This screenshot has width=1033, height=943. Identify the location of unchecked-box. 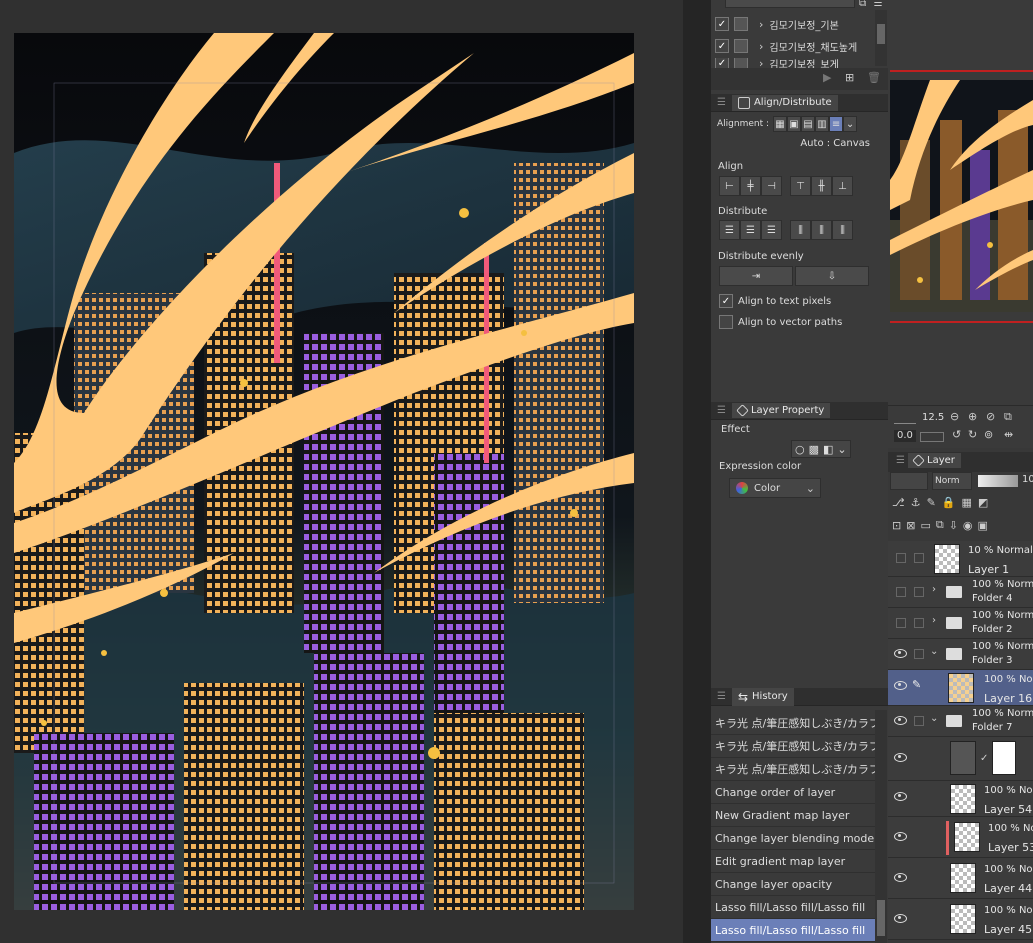
(726, 322).